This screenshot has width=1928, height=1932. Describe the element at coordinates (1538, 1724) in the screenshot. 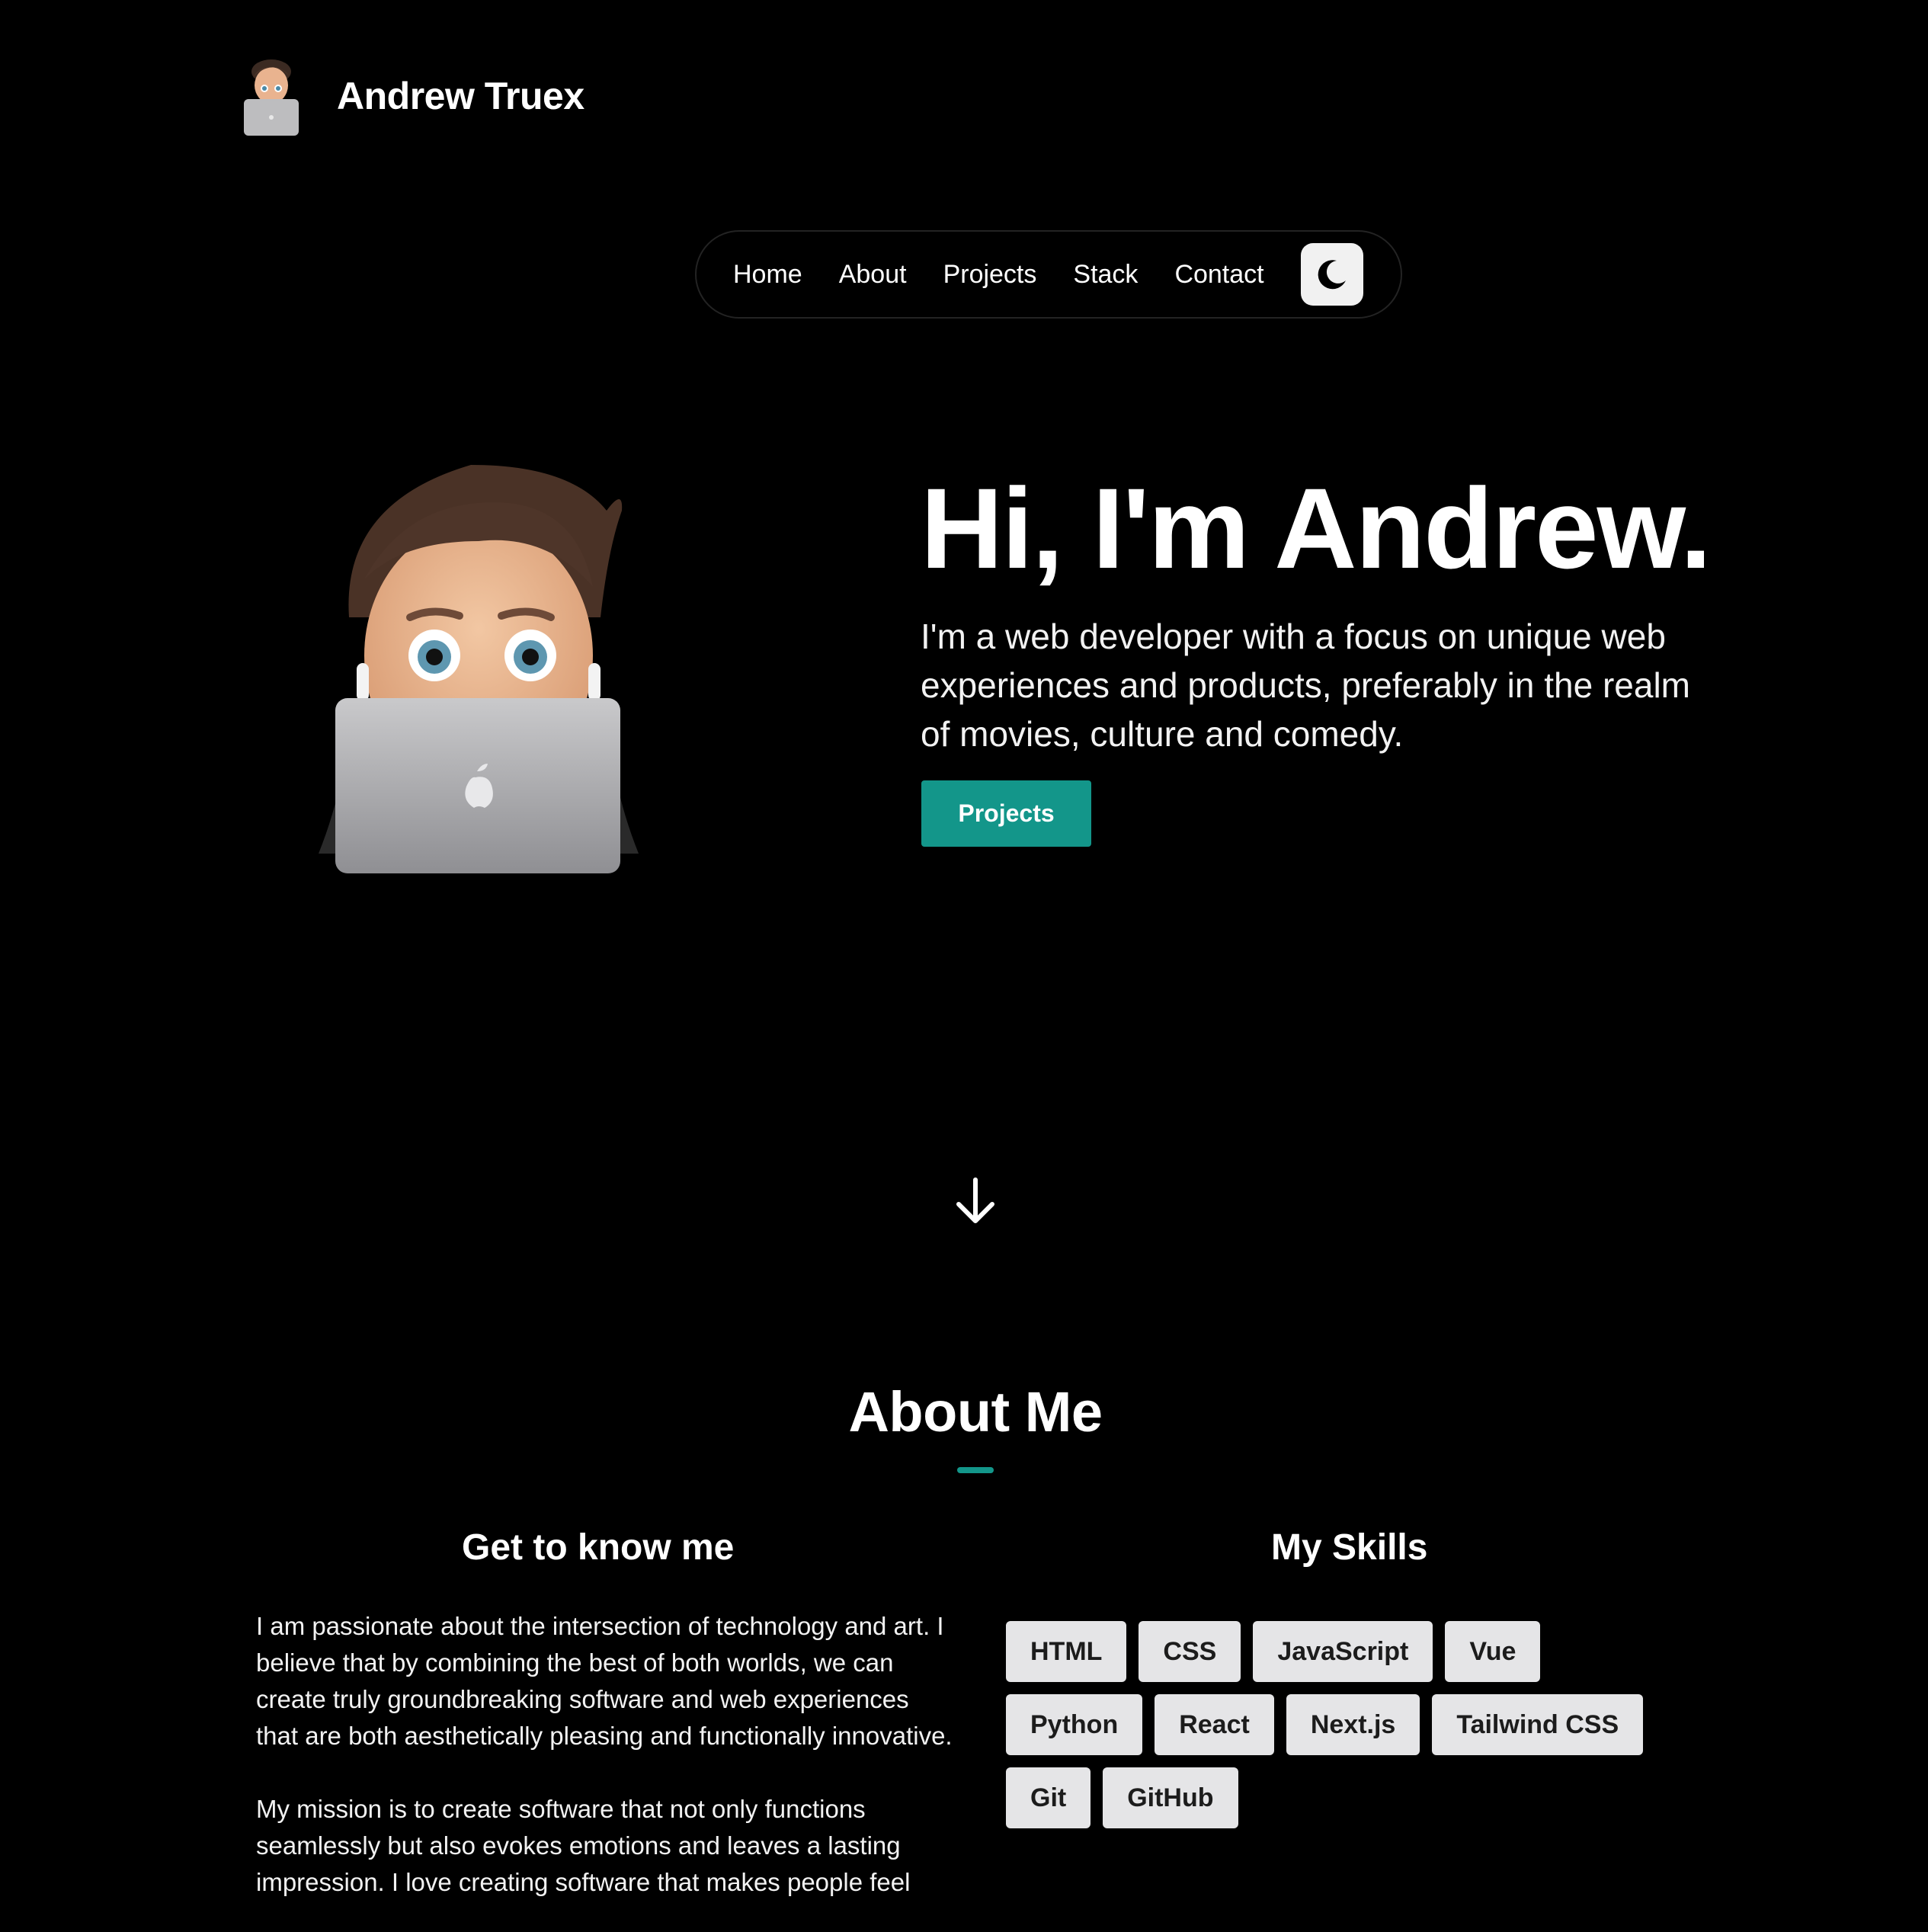

I see `skill-chip: Tailwind CSS` at that location.